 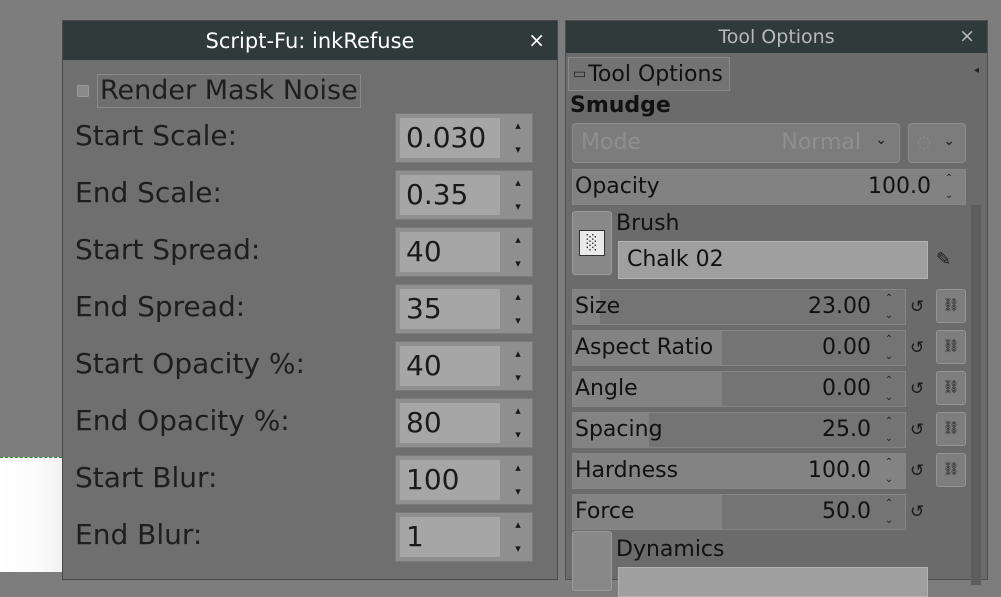 What do you see at coordinates (146, 477) in the screenshot?
I see `param-label: Start Blur:` at bounding box center [146, 477].